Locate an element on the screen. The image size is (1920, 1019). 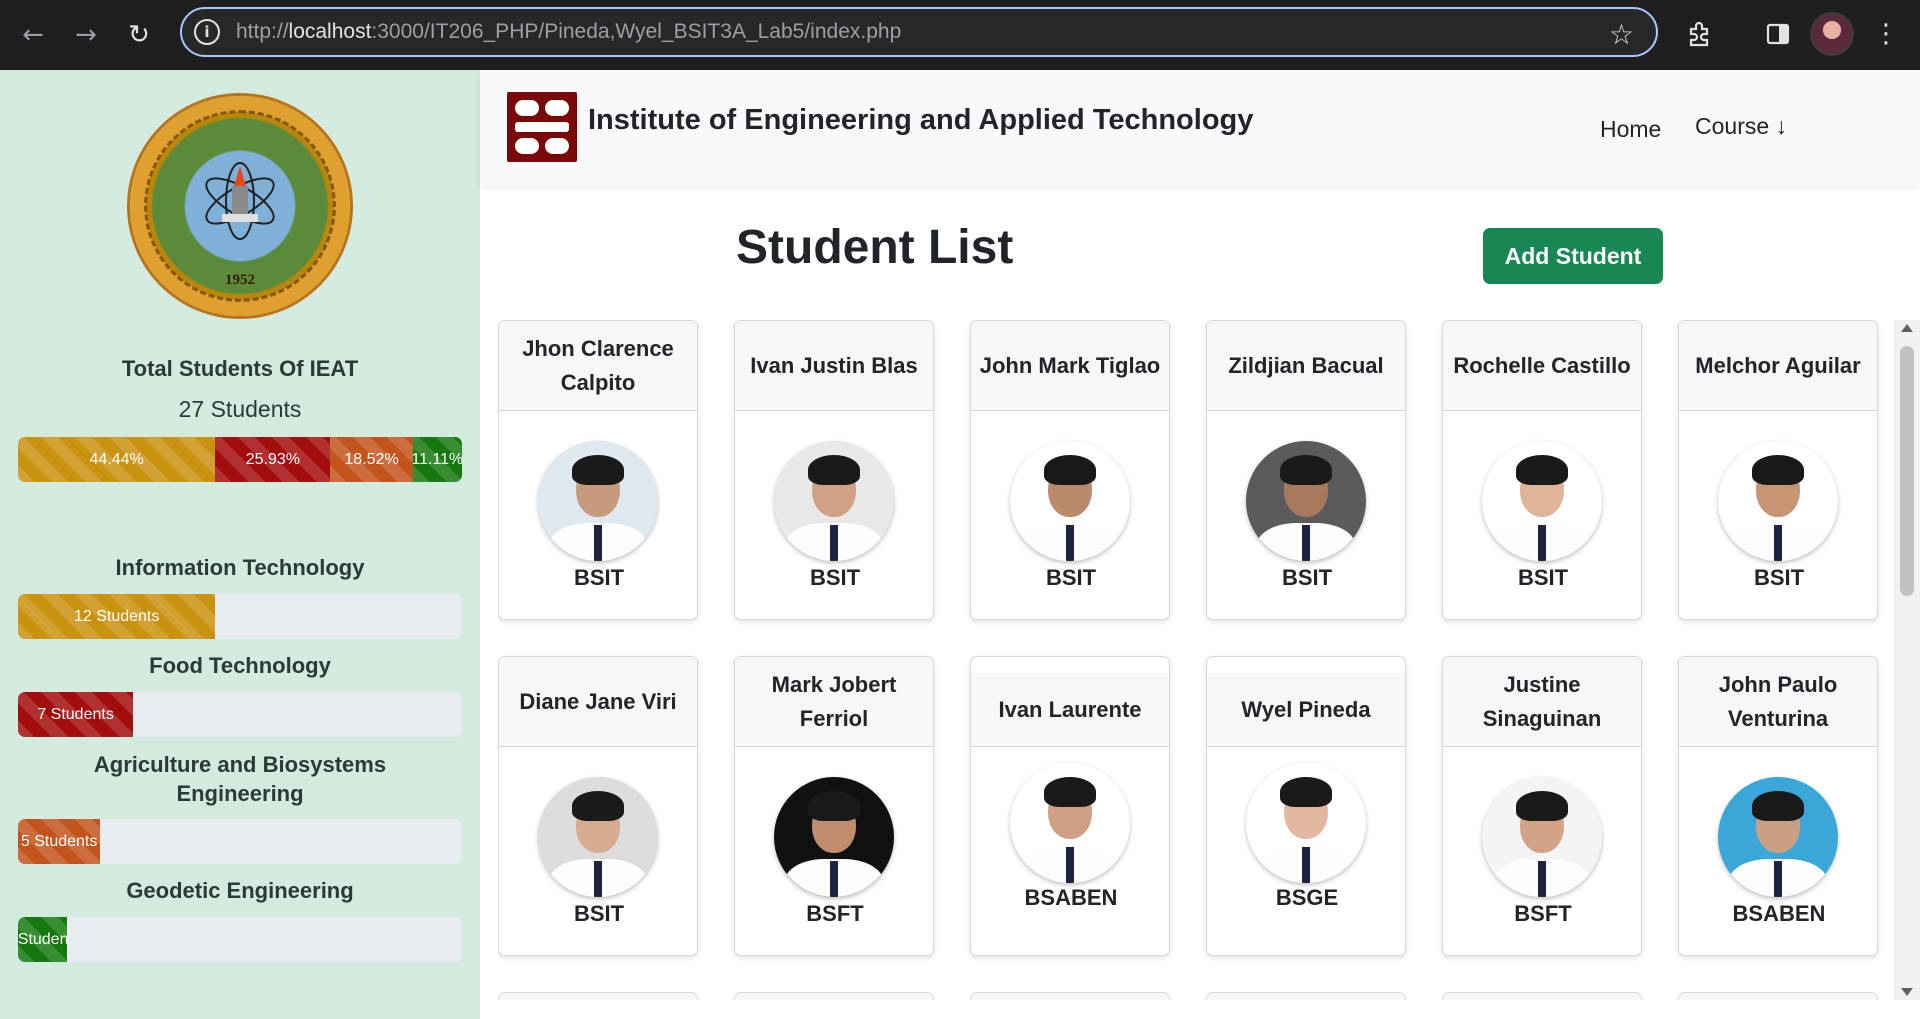
nav-course-dropdown: Course ↓ is located at coordinates (1741, 126).